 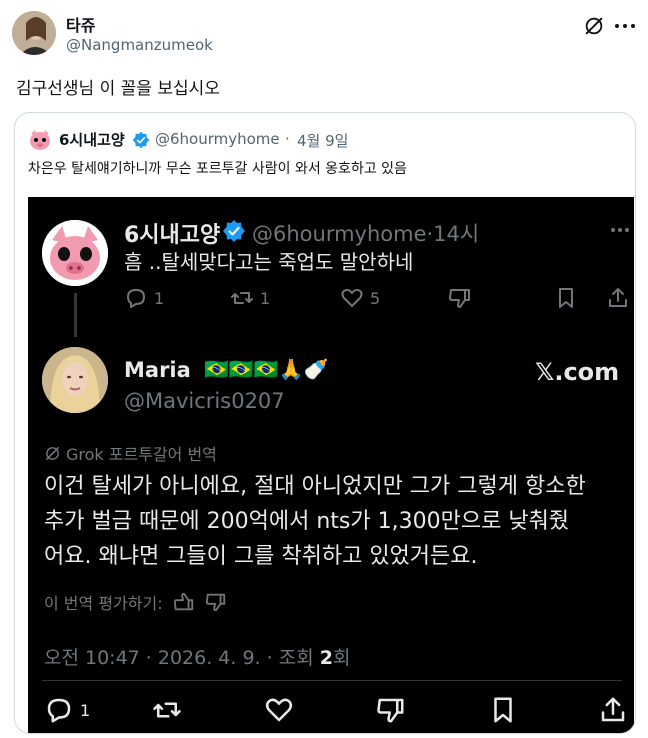 What do you see at coordinates (141, 454) in the screenshot?
I see `grok-label-text: Grok 포르투갈어 번역` at bounding box center [141, 454].